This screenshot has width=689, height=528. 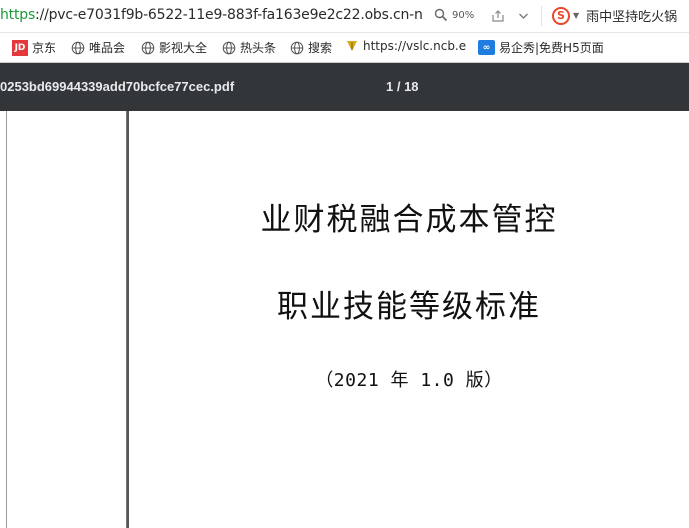 I want to click on bookmark-yiqixiu: ∞ 易企秀|免费H5页面, so click(x=541, y=47).